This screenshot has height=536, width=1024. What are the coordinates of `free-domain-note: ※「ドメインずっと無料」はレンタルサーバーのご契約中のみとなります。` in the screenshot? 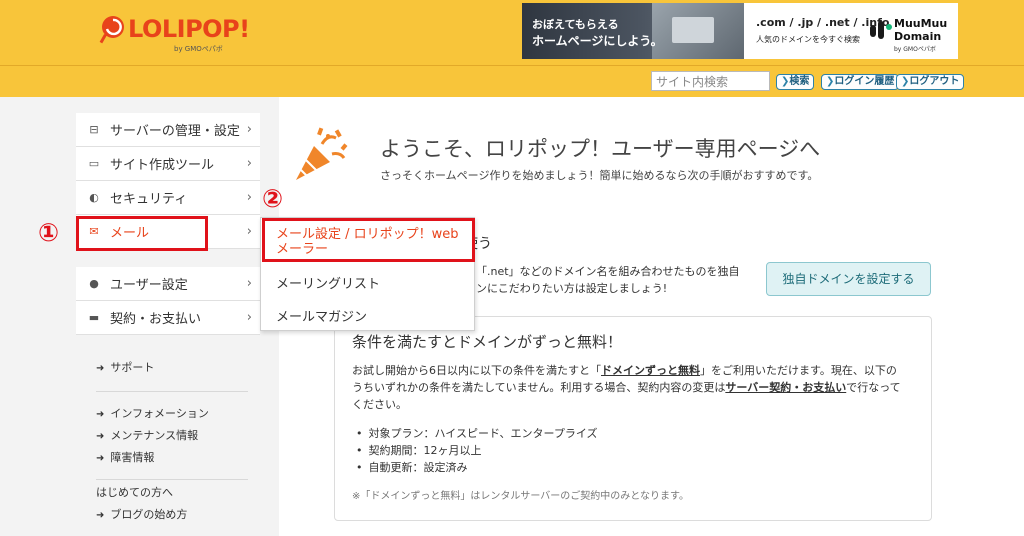 It's located at (520, 496).